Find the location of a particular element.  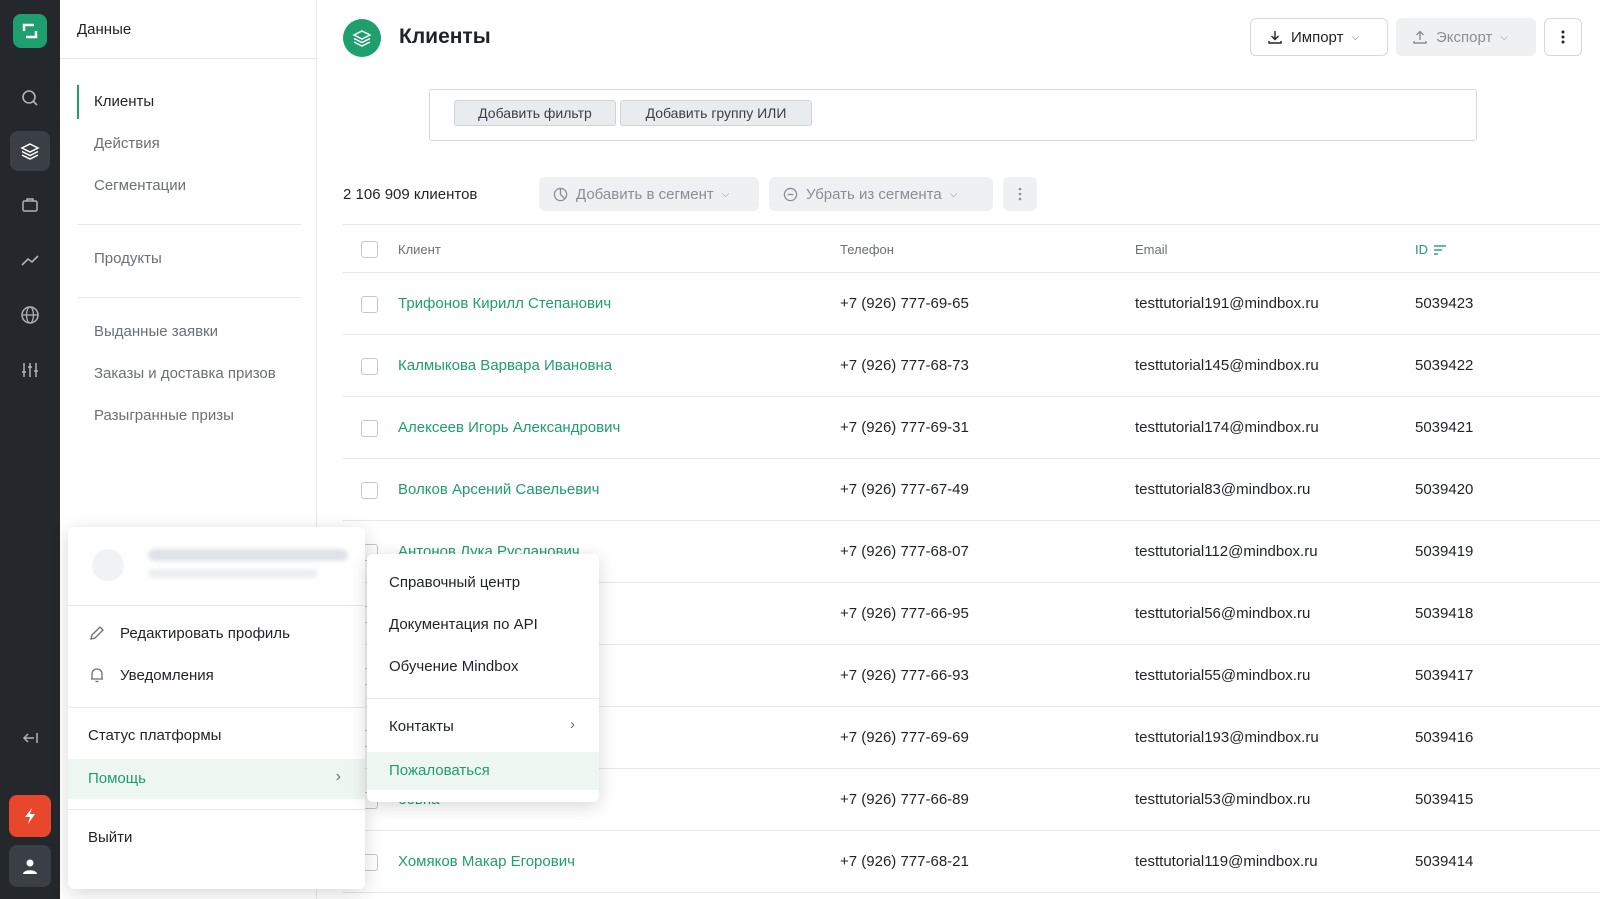

collapse-icon is located at coordinates (30, 738).